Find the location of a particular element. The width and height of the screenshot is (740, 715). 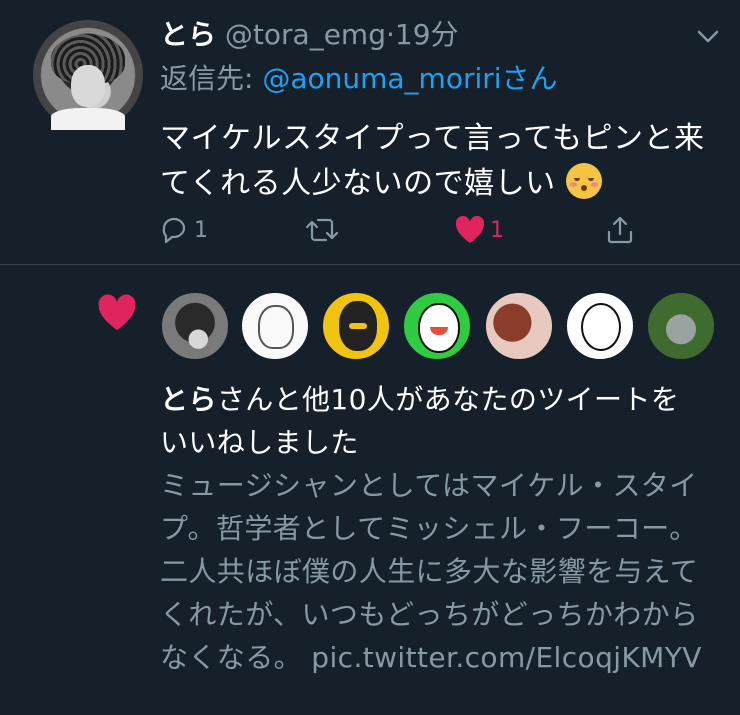

reply-button: 1 is located at coordinates (184, 230).